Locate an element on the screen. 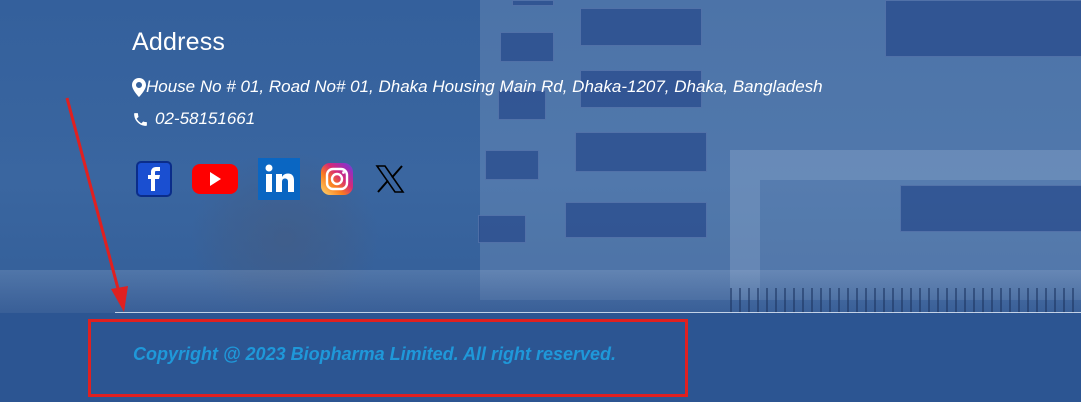 This screenshot has height=402, width=1081. annotation-arrow-icon is located at coordinates (96, 204).